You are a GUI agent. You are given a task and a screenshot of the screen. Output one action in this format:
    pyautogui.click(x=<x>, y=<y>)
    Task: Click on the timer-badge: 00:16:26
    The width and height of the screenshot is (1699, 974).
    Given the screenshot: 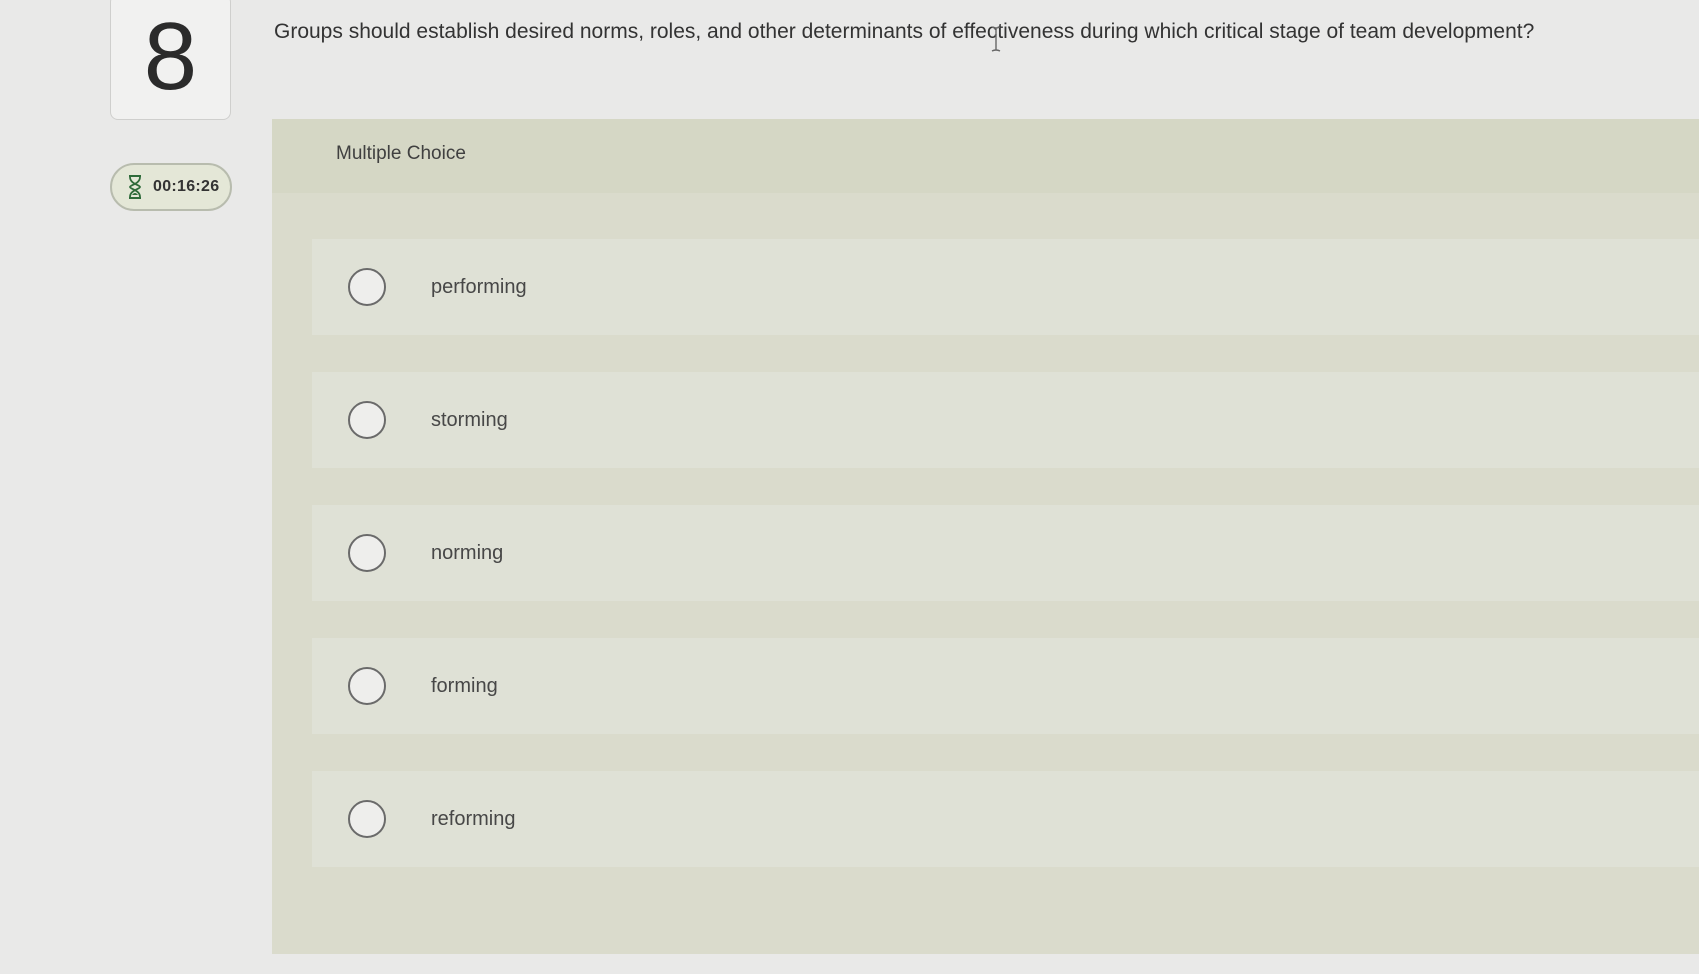 What is the action you would take?
    pyautogui.click(x=171, y=187)
    